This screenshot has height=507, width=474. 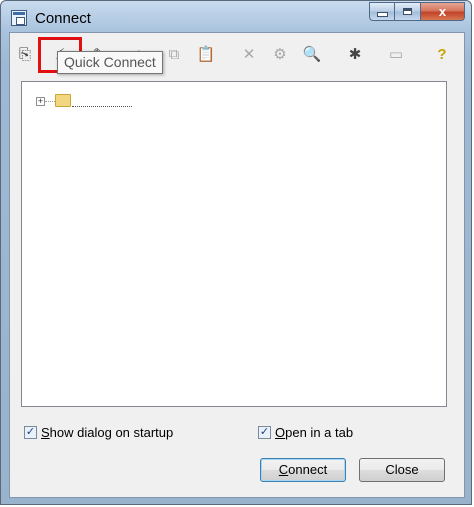 I want to click on accel-key: C, so click(x=283, y=469).